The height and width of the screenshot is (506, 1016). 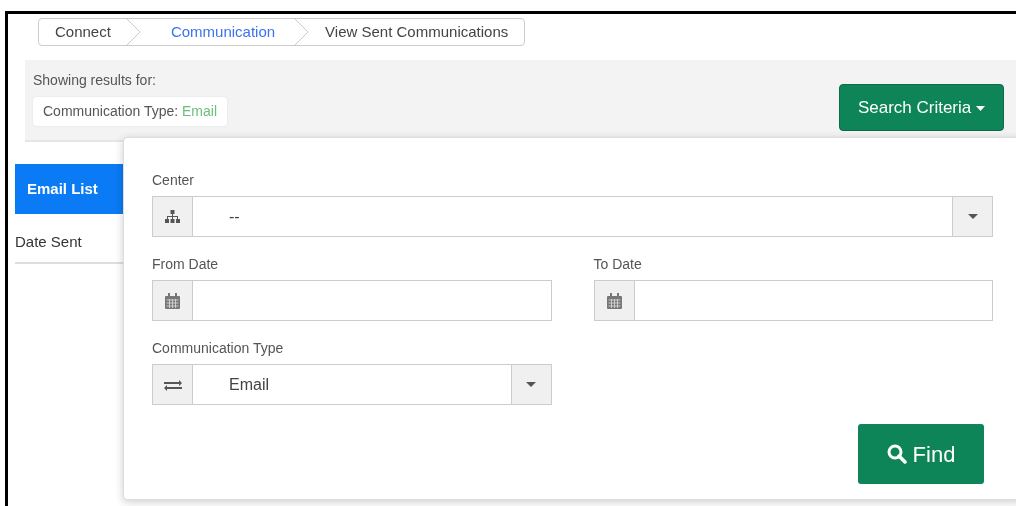 What do you see at coordinates (572, 216) in the screenshot?
I see `select-field: --` at bounding box center [572, 216].